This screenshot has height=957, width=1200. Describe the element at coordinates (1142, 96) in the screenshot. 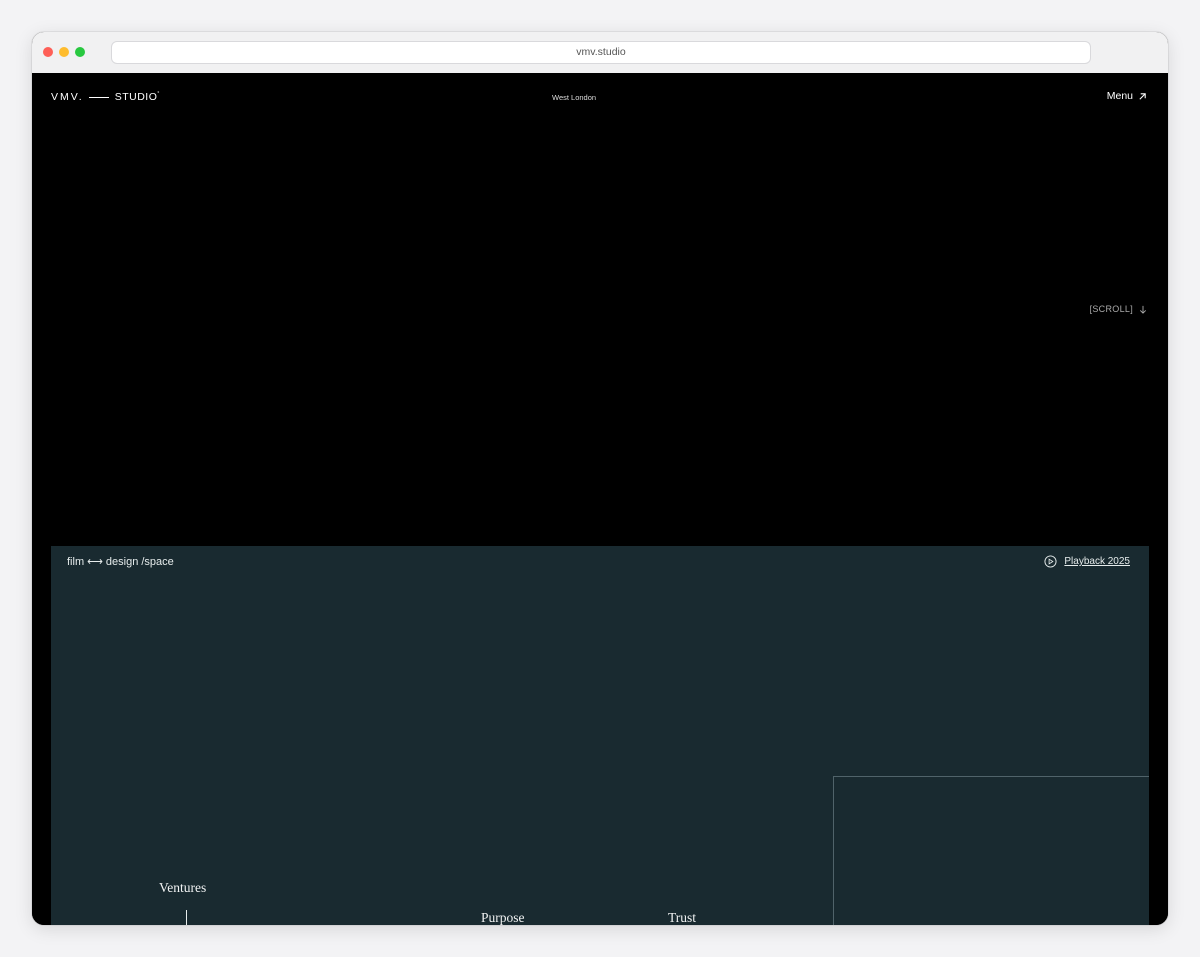

I see `arrow-up-right-icon` at that location.